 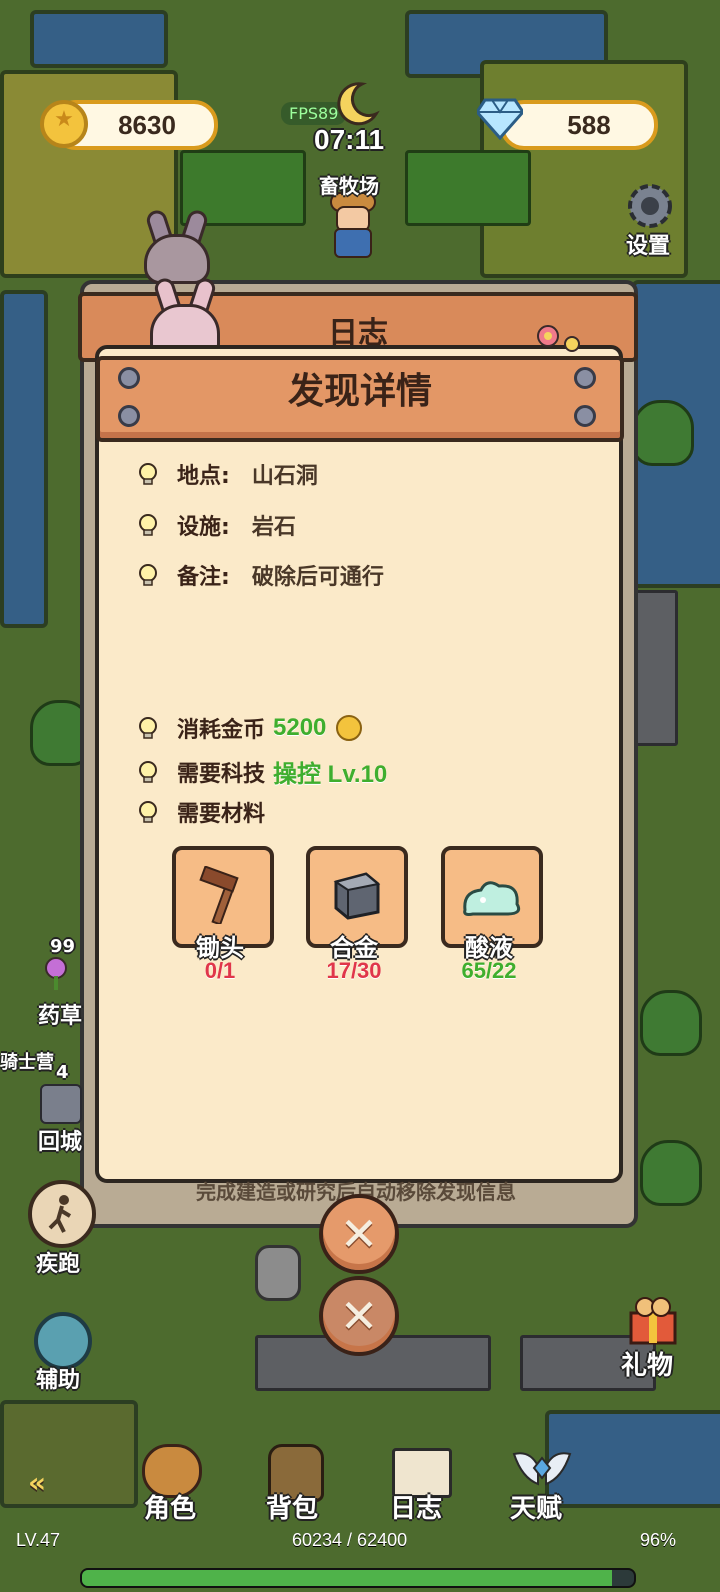 I want to click on close-button: ✕, so click(x=359, y=1234).